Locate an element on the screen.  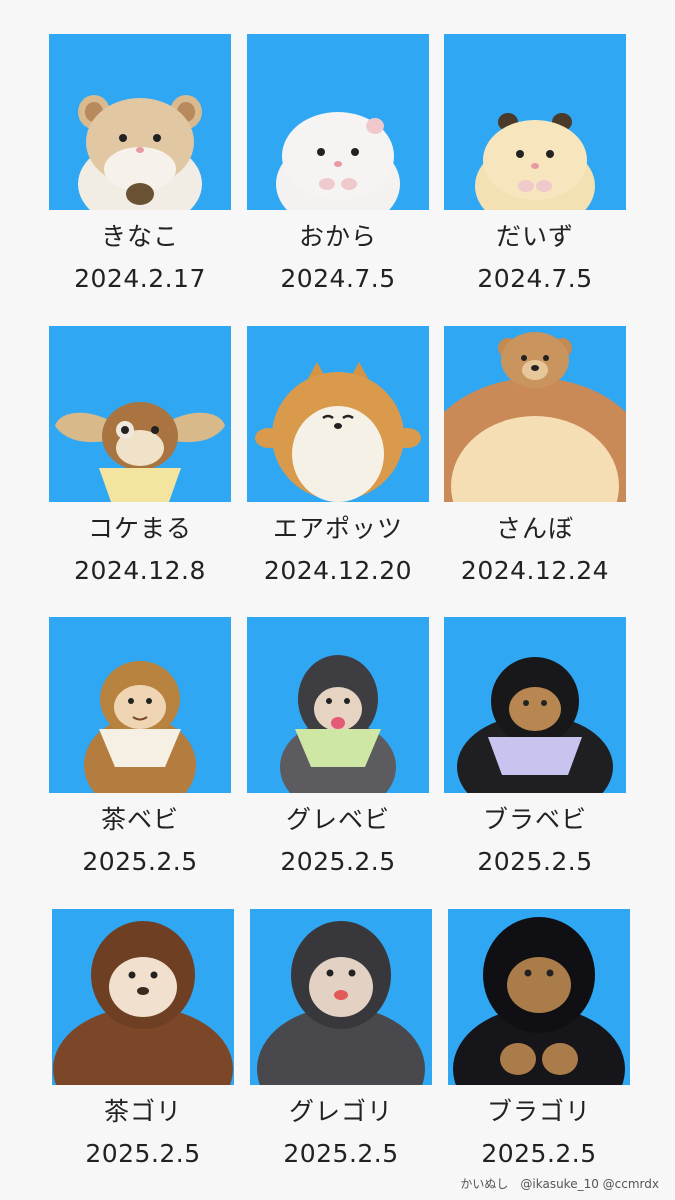
owner-credit: かいぬし @ikasuke_10 @ccmrdx is located at coordinates (559, 1184).